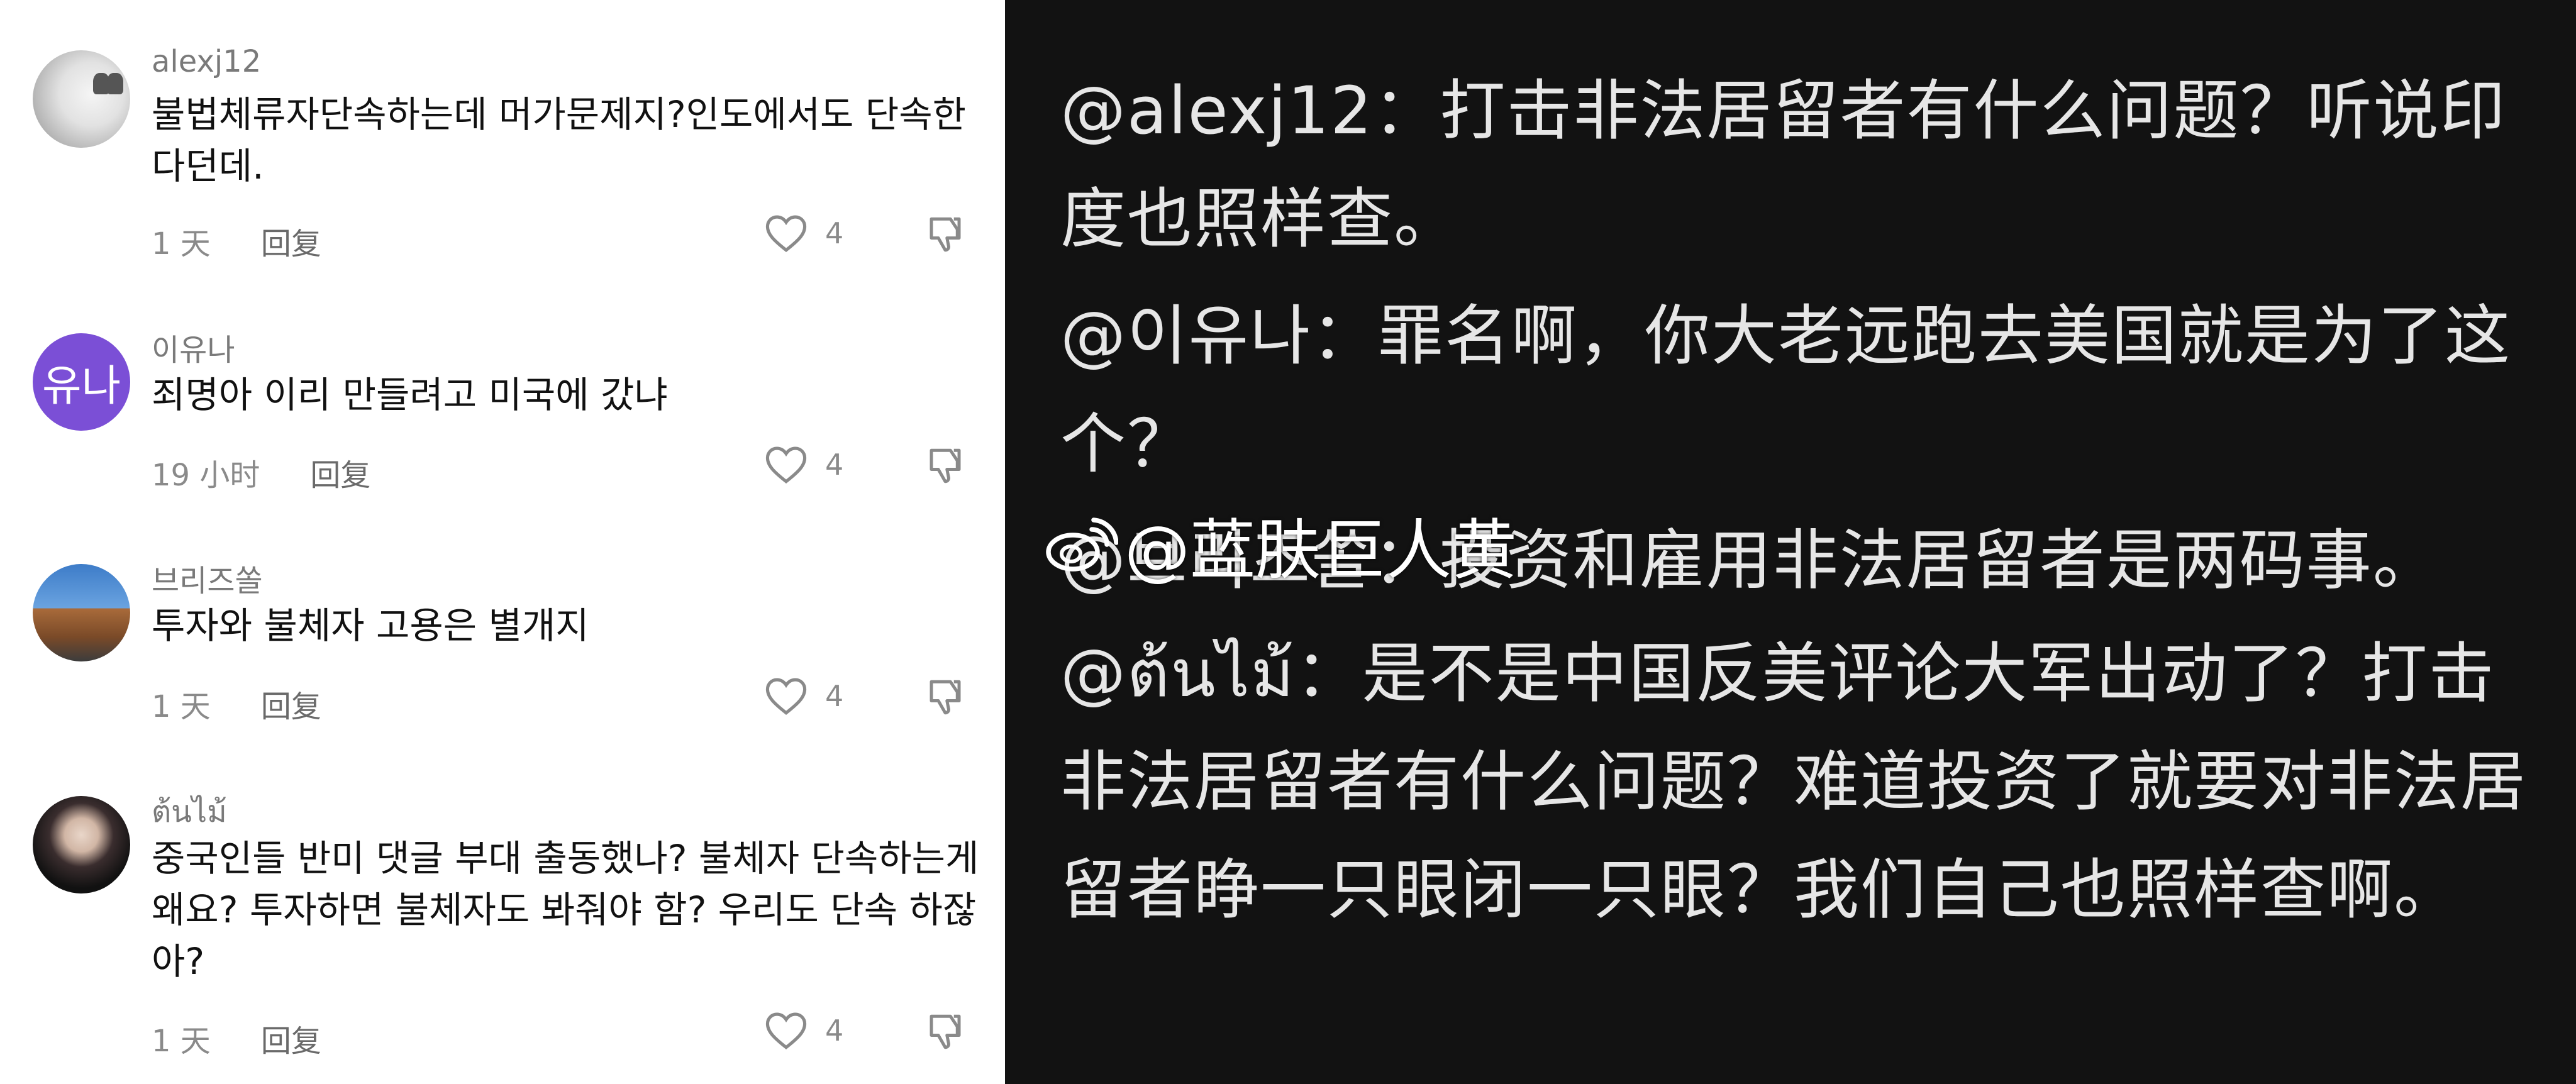 The width and height of the screenshot is (2576, 1084). I want to click on comment-username: 이유나, so click(193, 347).